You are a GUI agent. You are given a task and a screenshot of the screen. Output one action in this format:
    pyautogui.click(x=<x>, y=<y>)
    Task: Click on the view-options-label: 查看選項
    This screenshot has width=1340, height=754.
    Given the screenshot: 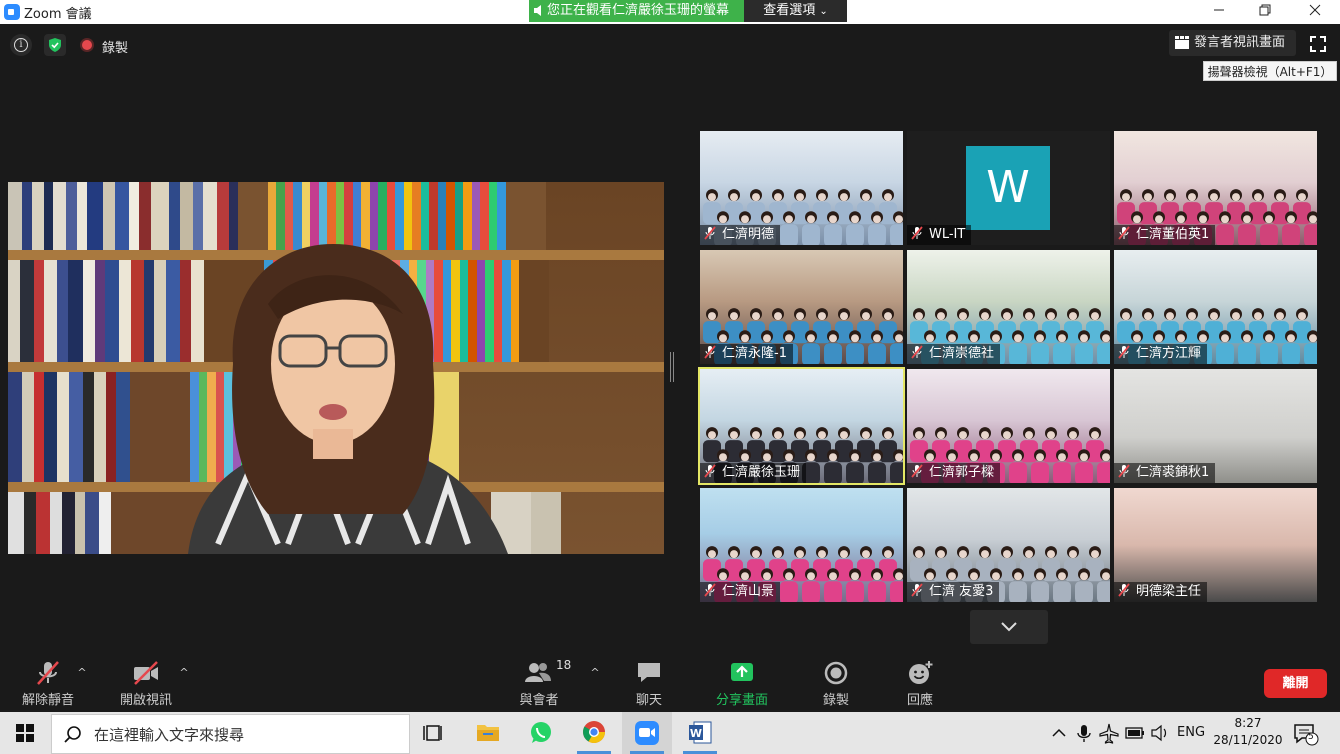 What is the action you would take?
    pyautogui.click(x=789, y=10)
    